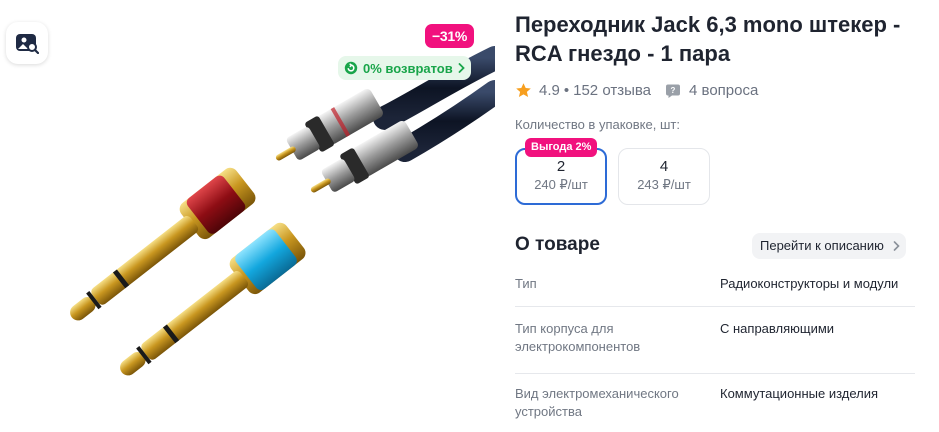 This screenshot has width=939, height=432. I want to click on returns-icon, so click(351, 68).